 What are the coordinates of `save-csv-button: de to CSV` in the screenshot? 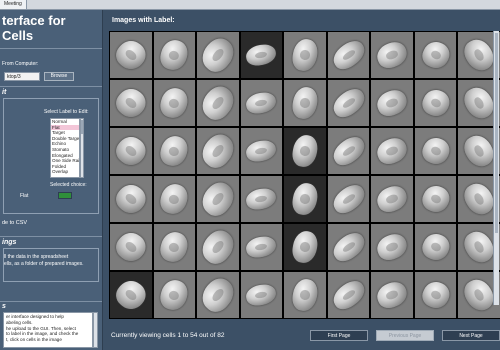 It's located at (14, 223).